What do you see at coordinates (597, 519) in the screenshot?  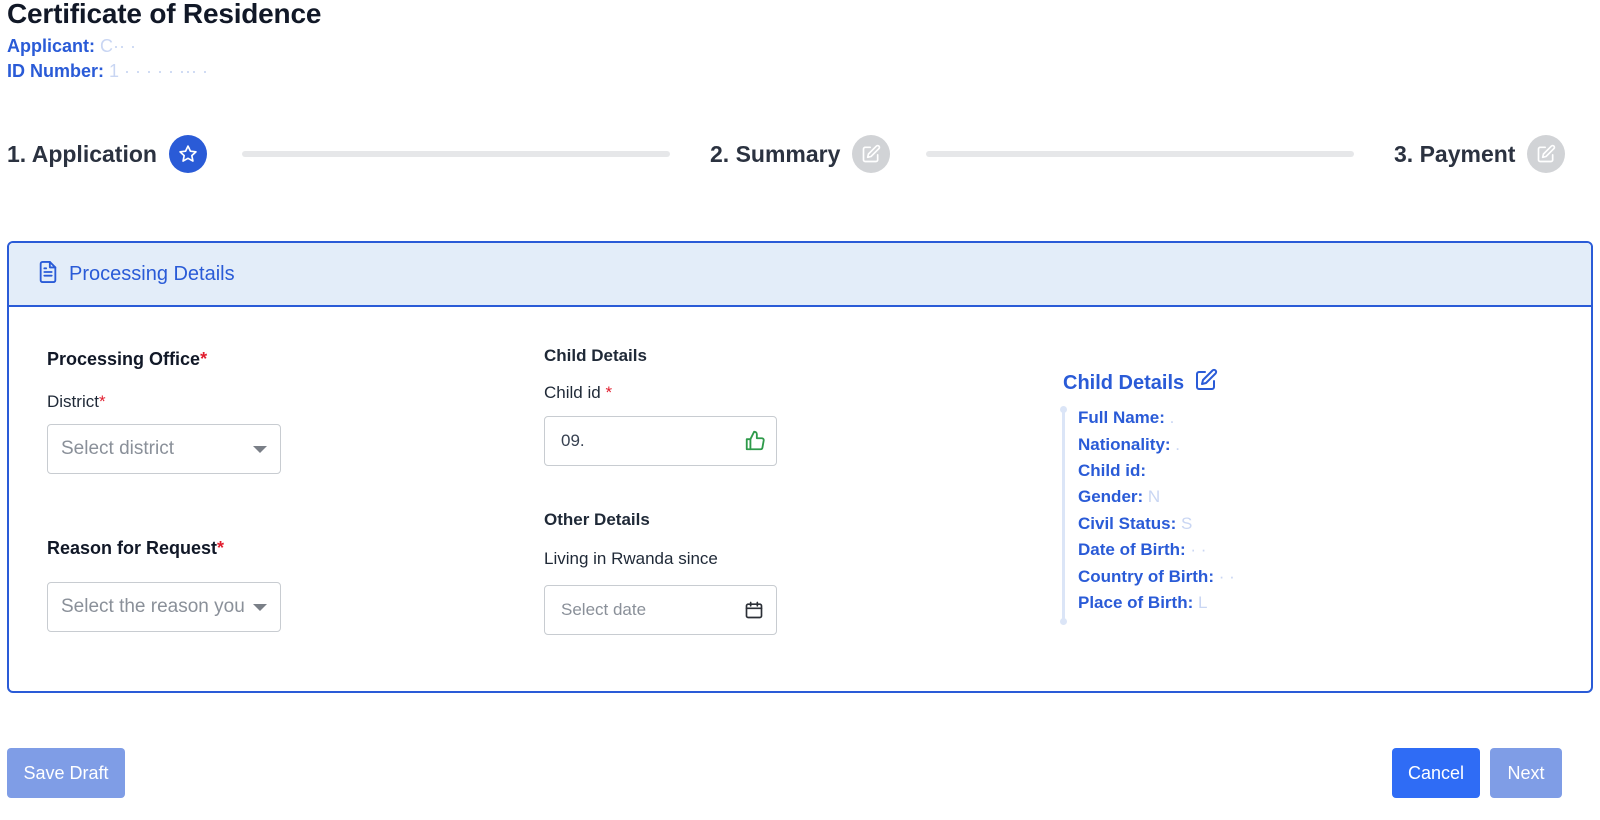 I see `other-details-title: Other Details` at bounding box center [597, 519].